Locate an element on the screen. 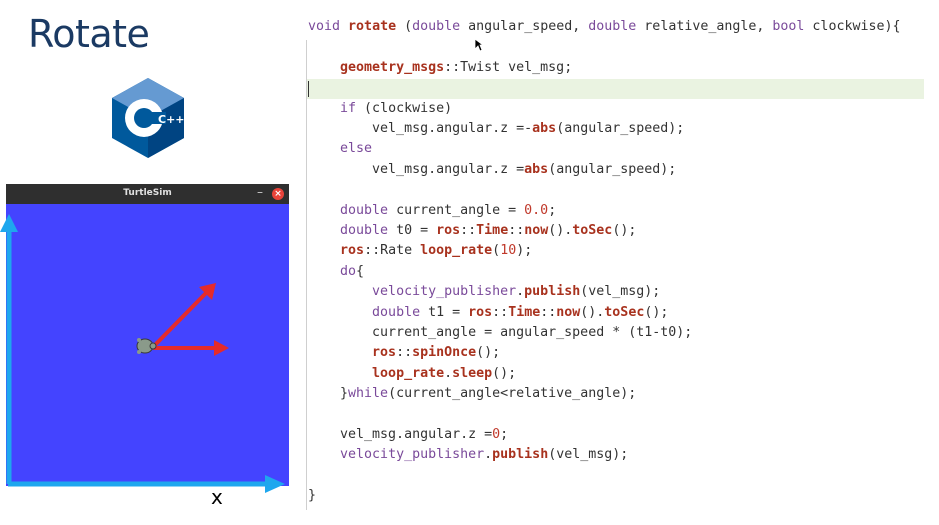 Image resolution: width=939 pixels, height=525 pixels. code-line: }while(current_angle<relative_angle); is located at coordinates (472, 394).